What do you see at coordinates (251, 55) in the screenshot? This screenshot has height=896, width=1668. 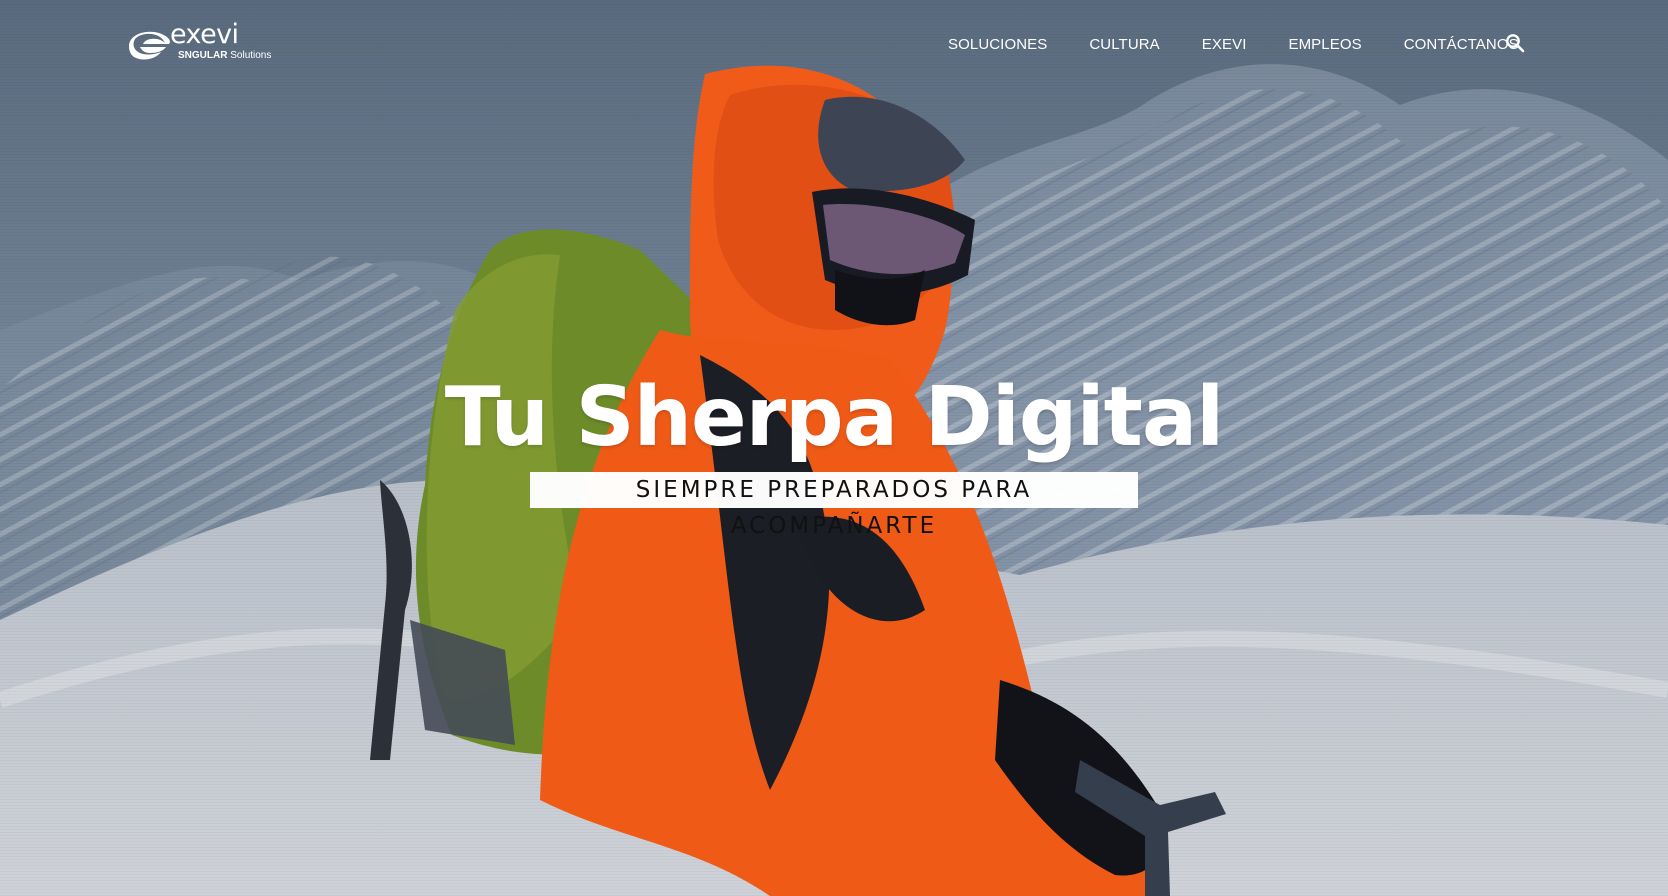 I see `logo-subtitle-regular: Solutions` at bounding box center [251, 55].